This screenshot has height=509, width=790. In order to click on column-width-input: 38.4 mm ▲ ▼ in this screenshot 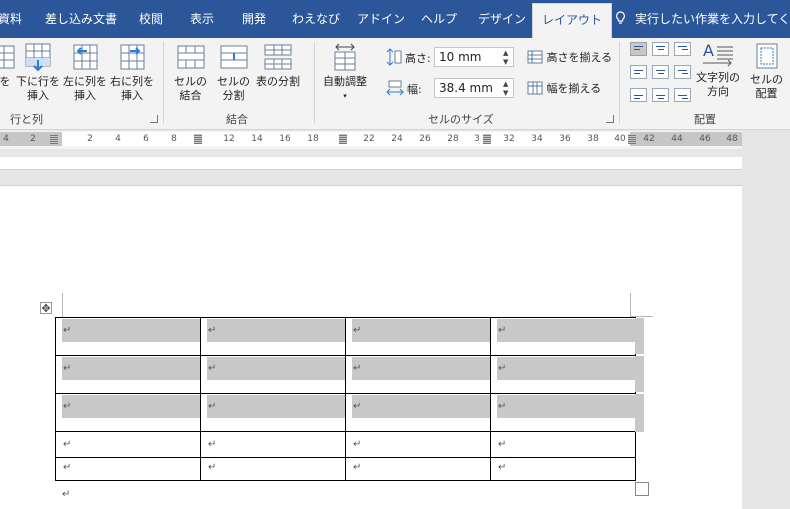, I will do `click(474, 88)`.